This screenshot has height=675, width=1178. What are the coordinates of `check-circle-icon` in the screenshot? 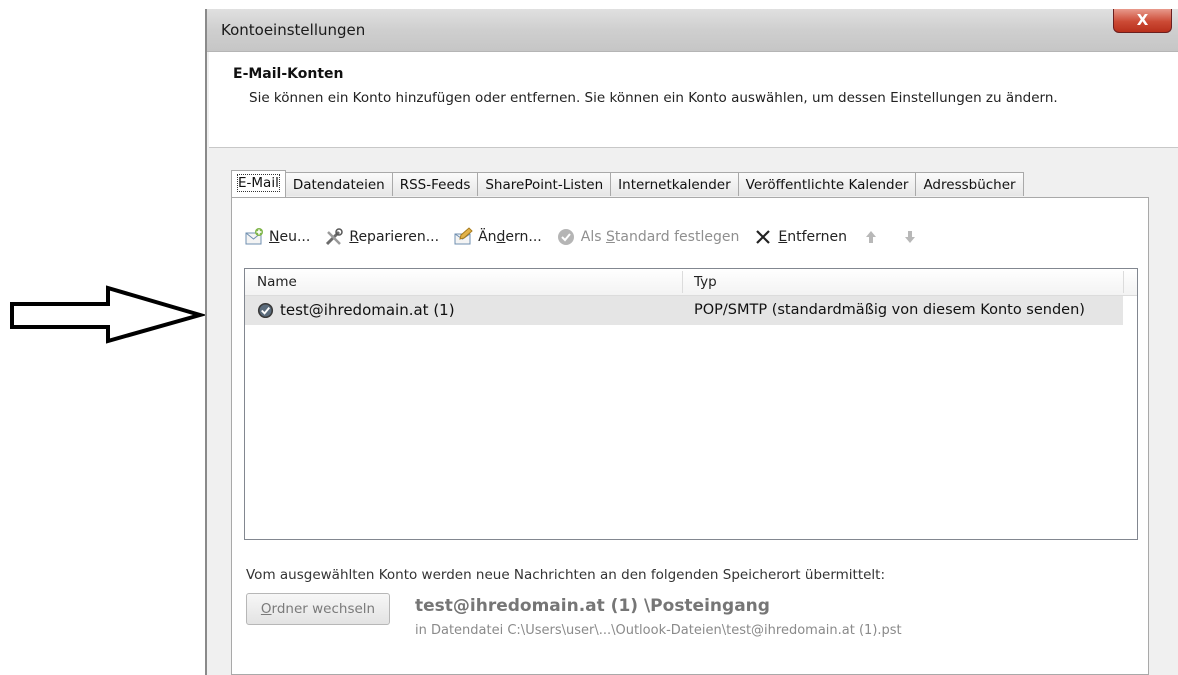 It's located at (565, 237).